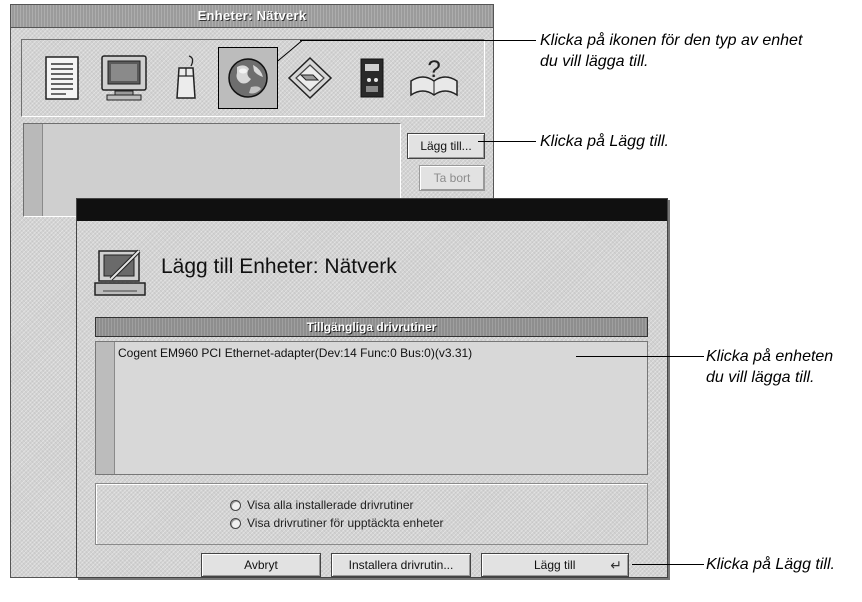 The height and width of the screenshot is (602, 862). I want to click on window-title: Enheter: Nätverk, so click(252, 15).